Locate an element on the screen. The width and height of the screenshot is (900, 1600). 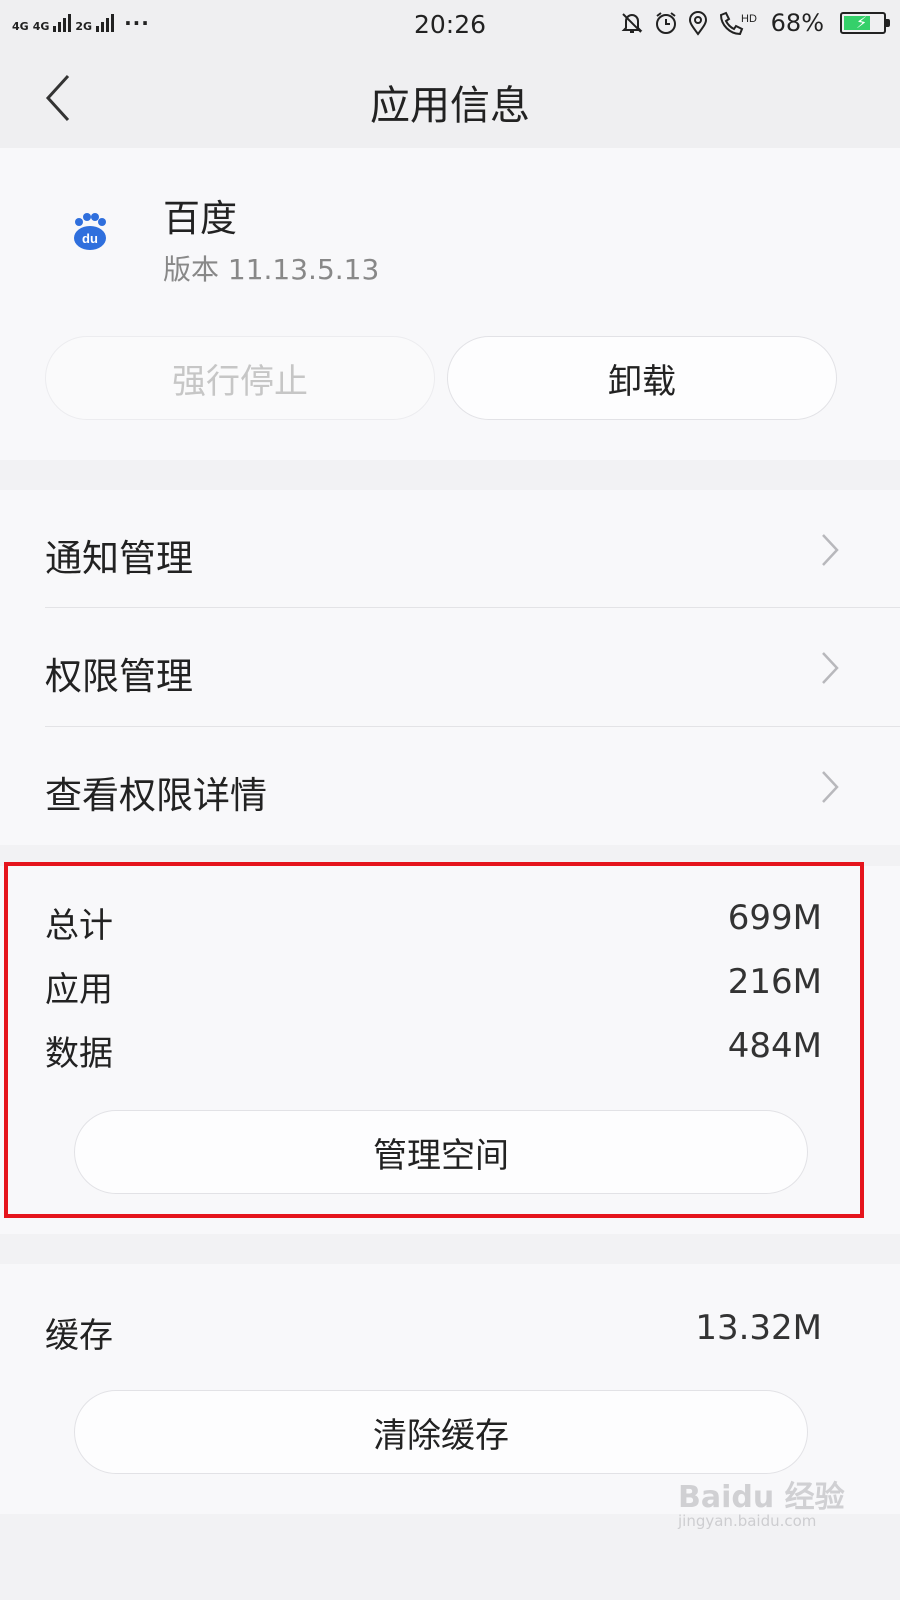
hd-label: HD is located at coordinates (749, 19).